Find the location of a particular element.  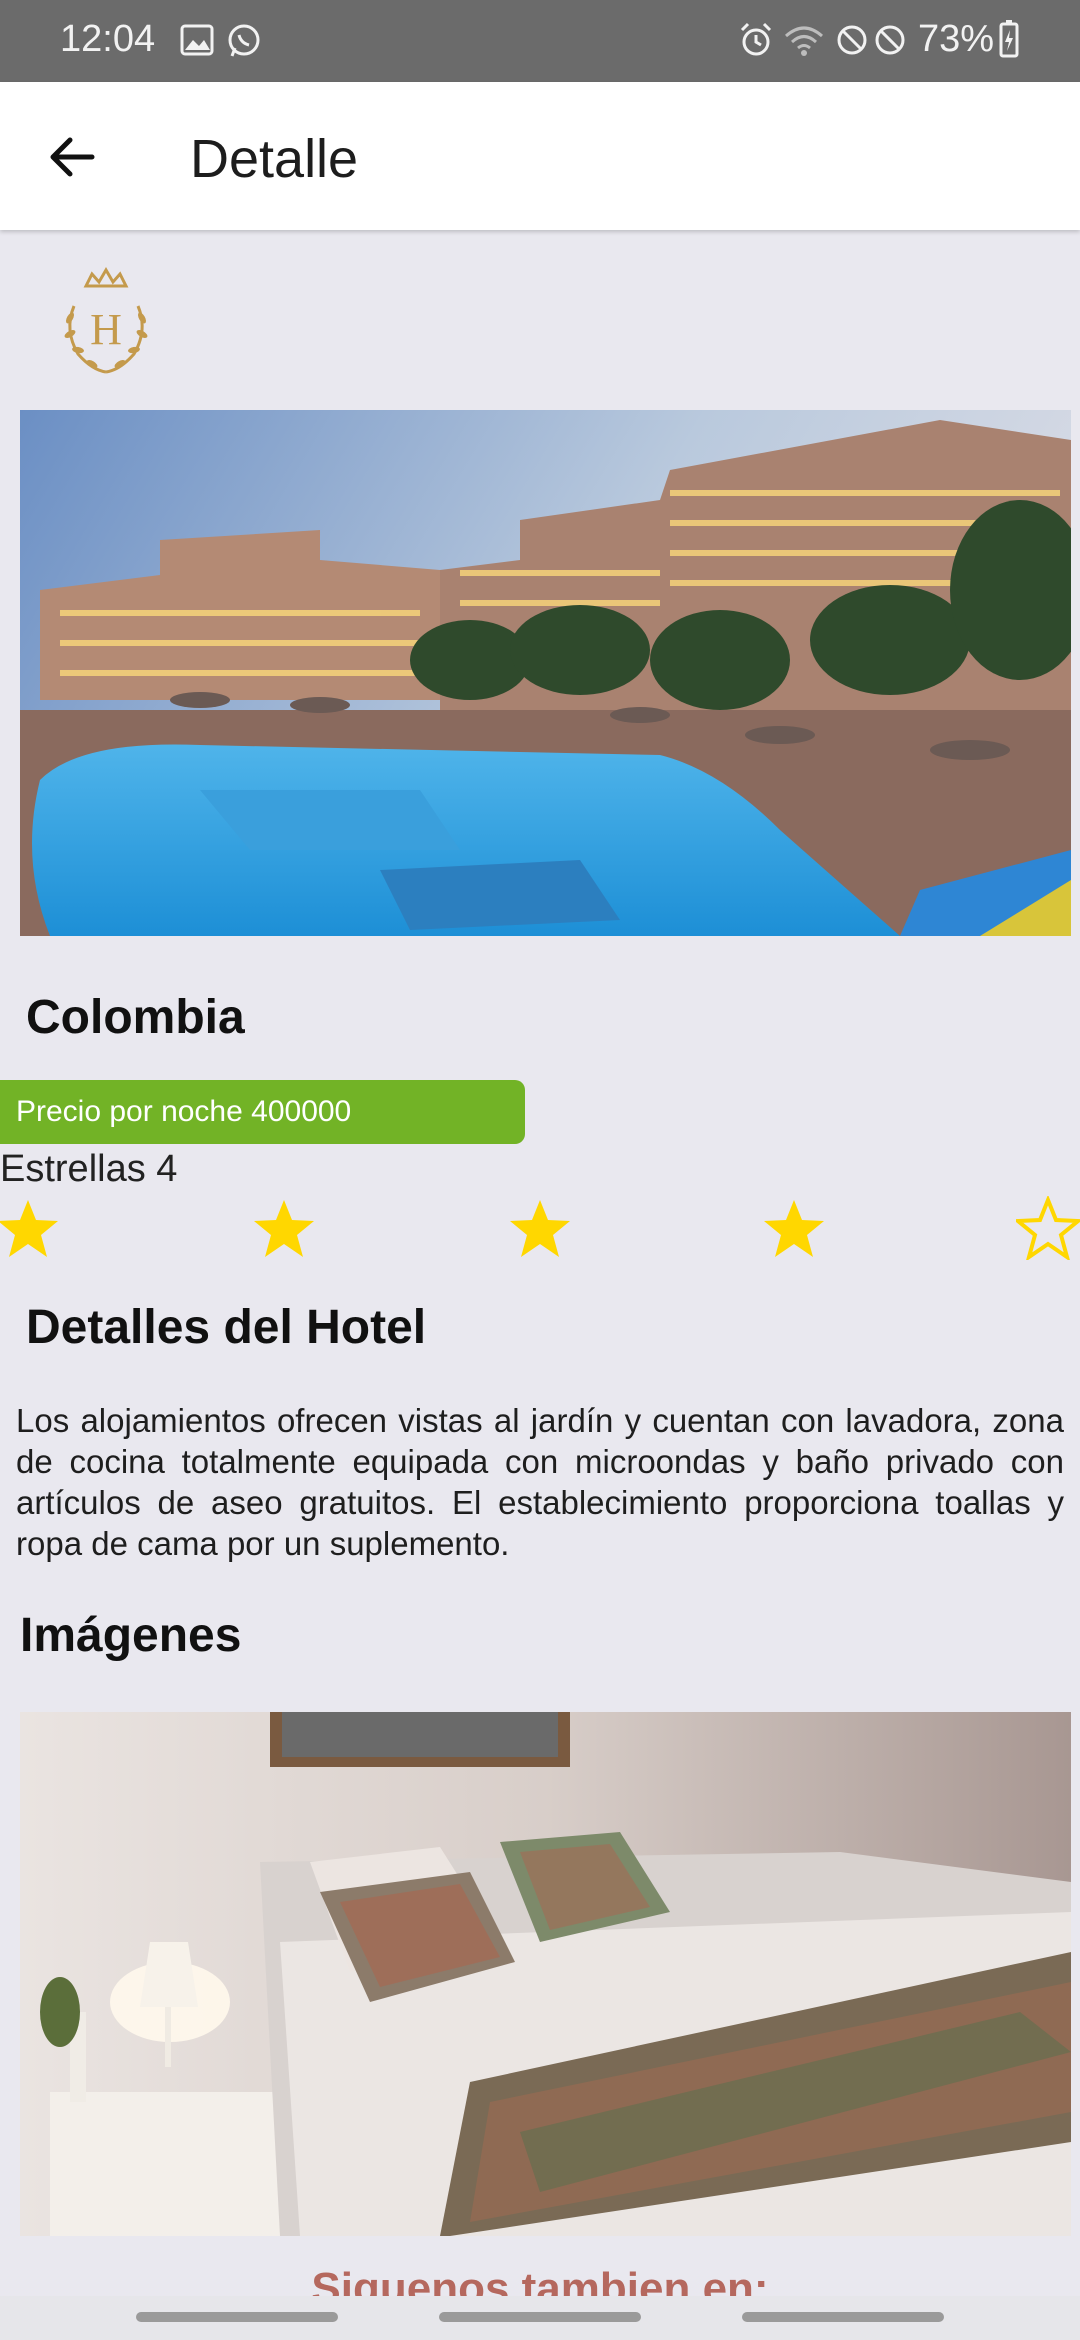

nav-recents is located at coordinates (237, 2317).